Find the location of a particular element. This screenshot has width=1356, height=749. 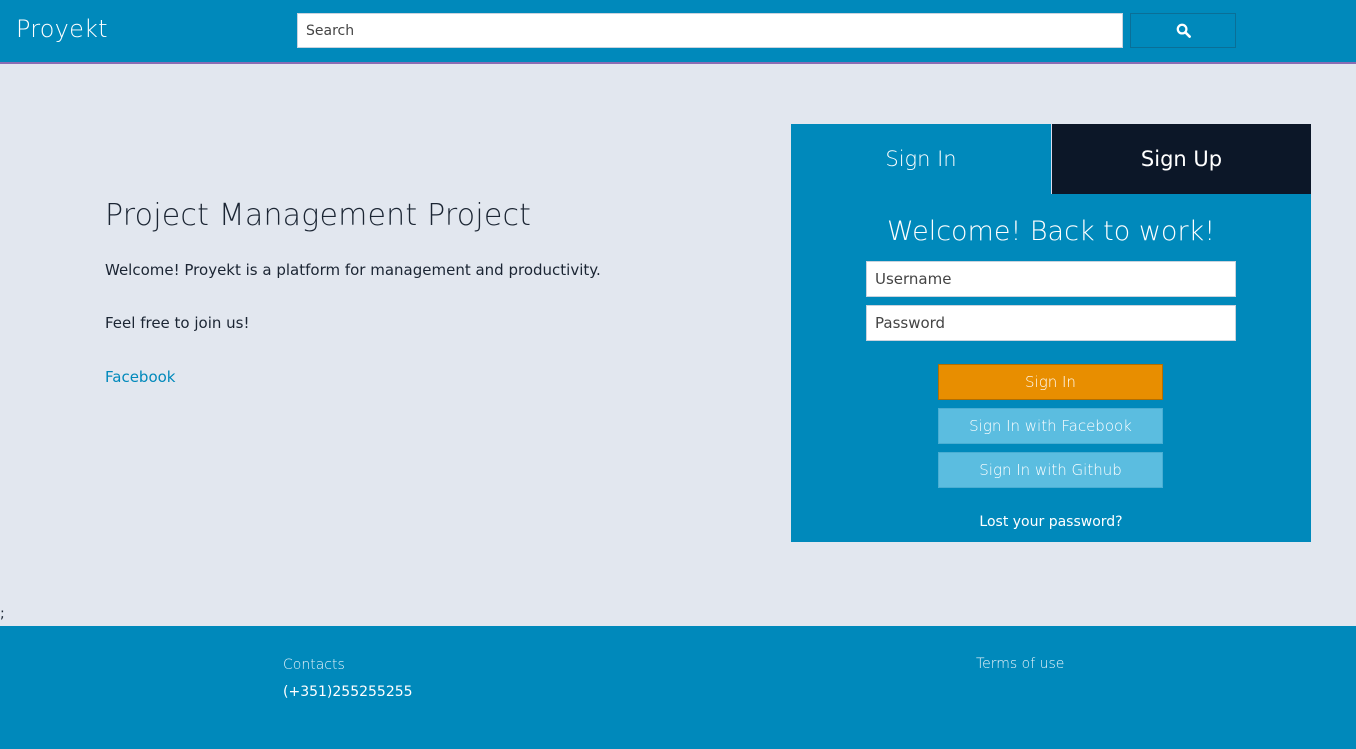

footer-phone: (+351)255255255 is located at coordinates (348, 692).